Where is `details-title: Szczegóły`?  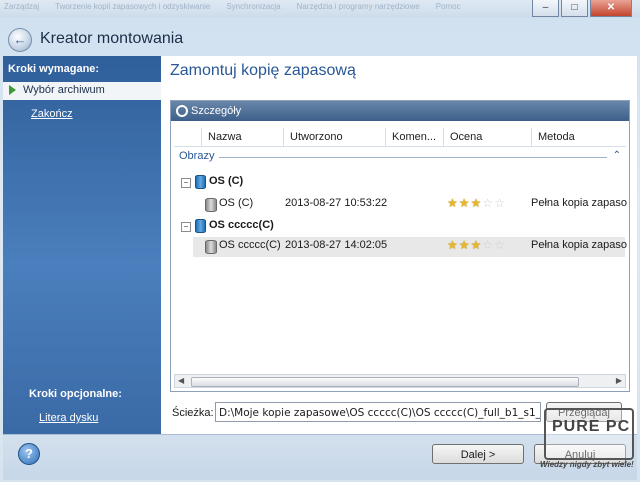
details-title: Szczegóły is located at coordinates (216, 111).